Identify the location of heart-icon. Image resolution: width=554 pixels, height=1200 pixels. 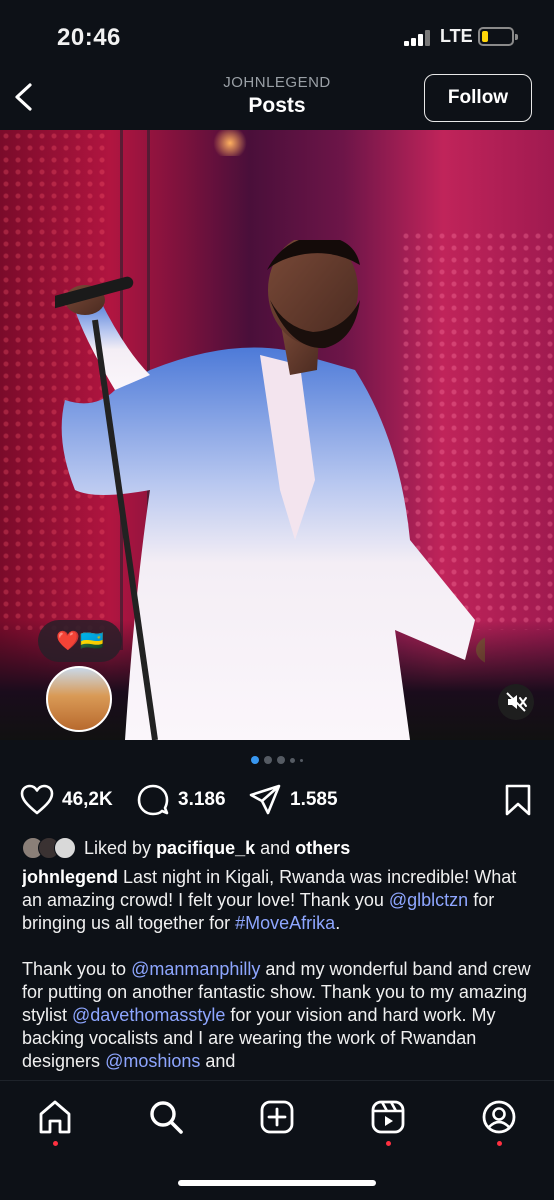
(37, 800).